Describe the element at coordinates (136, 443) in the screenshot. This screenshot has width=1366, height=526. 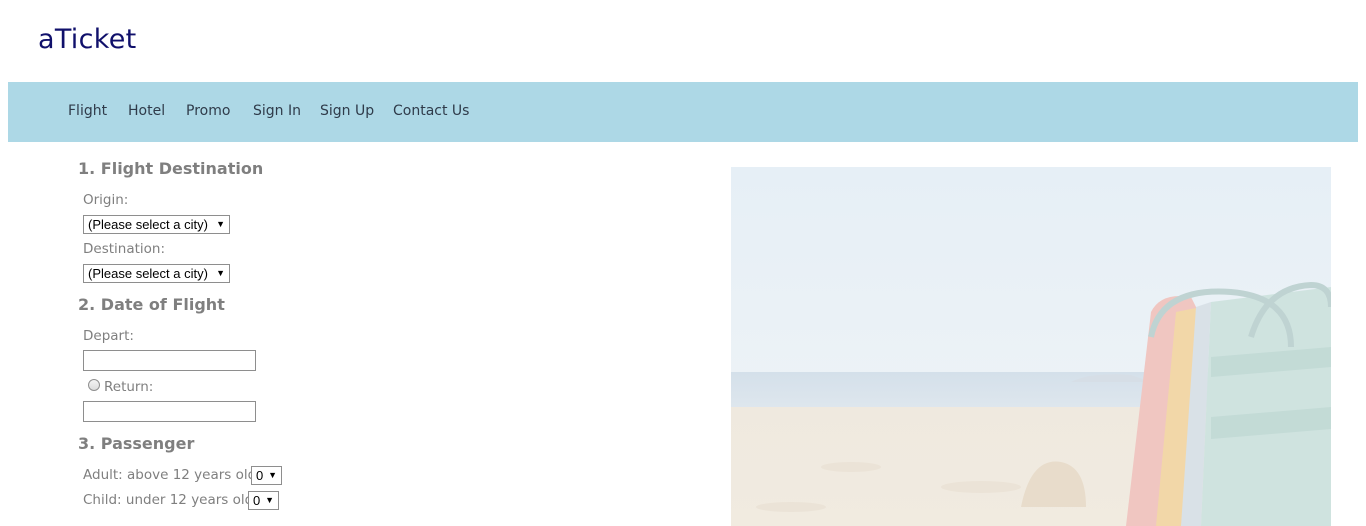
I see `section-title-passenger: 3. Passenger` at that location.